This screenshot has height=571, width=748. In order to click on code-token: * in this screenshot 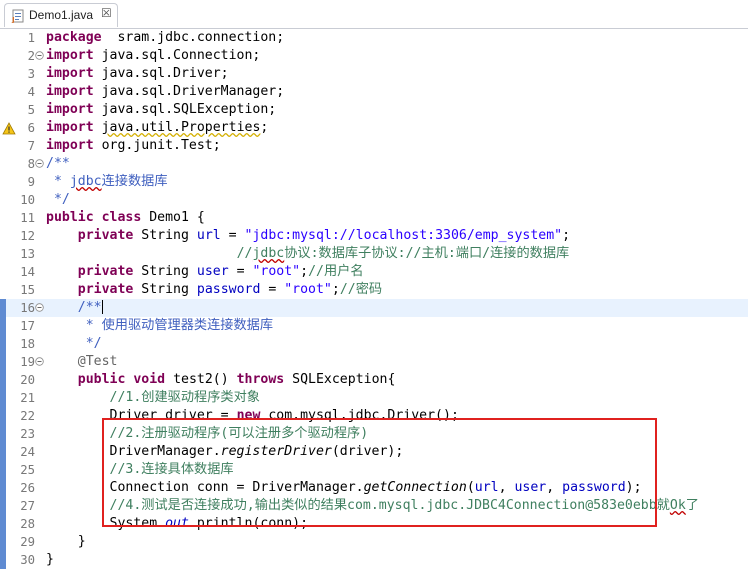, I will do `click(58, 181)`.